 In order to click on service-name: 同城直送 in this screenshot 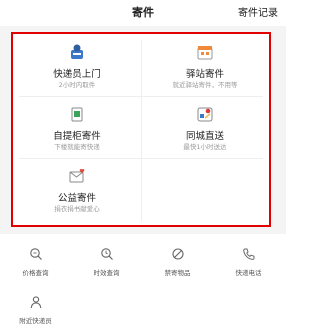, I will do `click(204, 136)`.